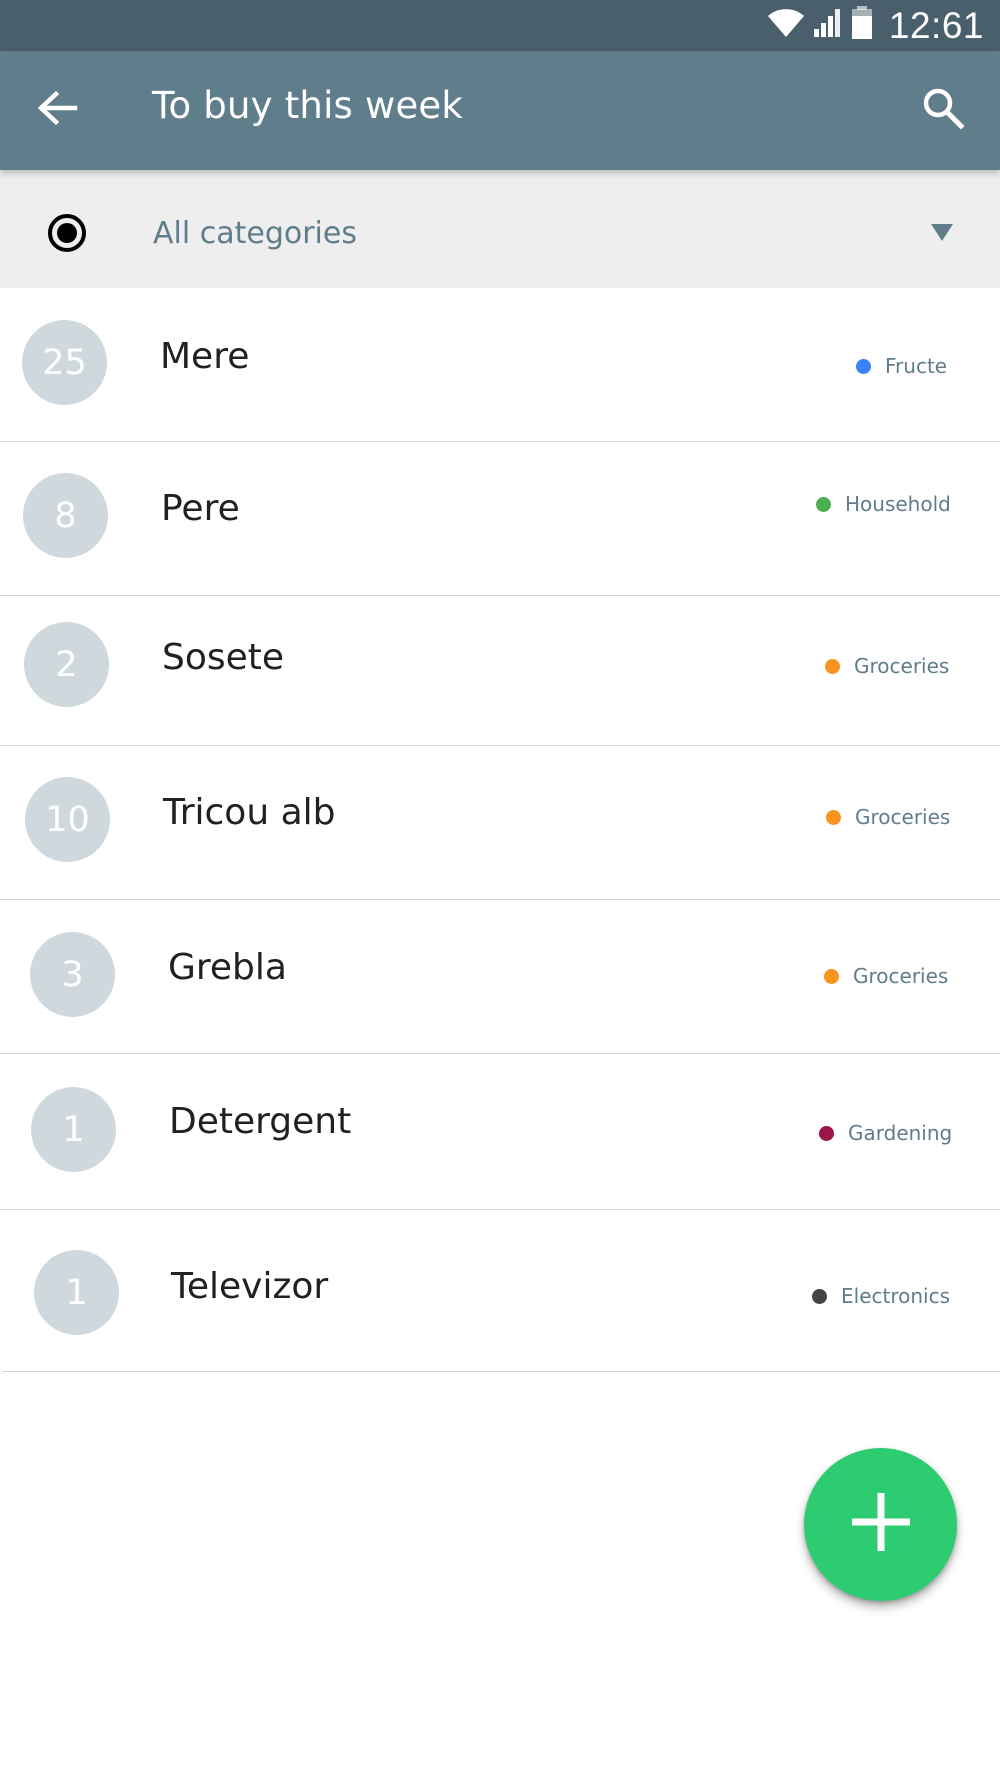  I want to click on radio-selected-icon, so click(67, 233).